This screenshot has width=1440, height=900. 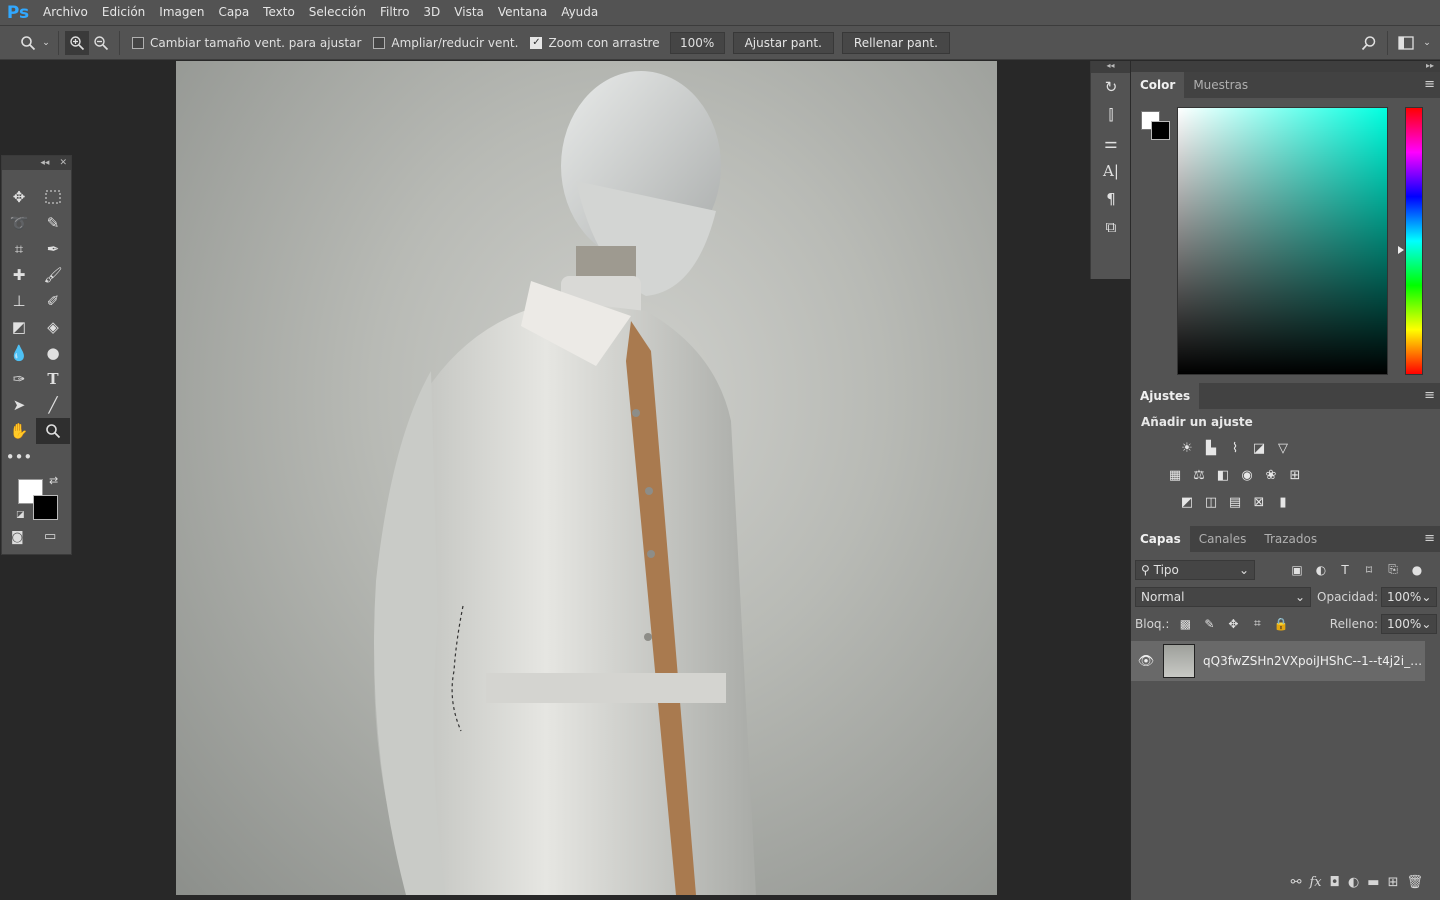 What do you see at coordinates (1393, 569) in the screenshot?
I see `filter-smart-object-icon: ⎘` at bounding box center [1393, 569].